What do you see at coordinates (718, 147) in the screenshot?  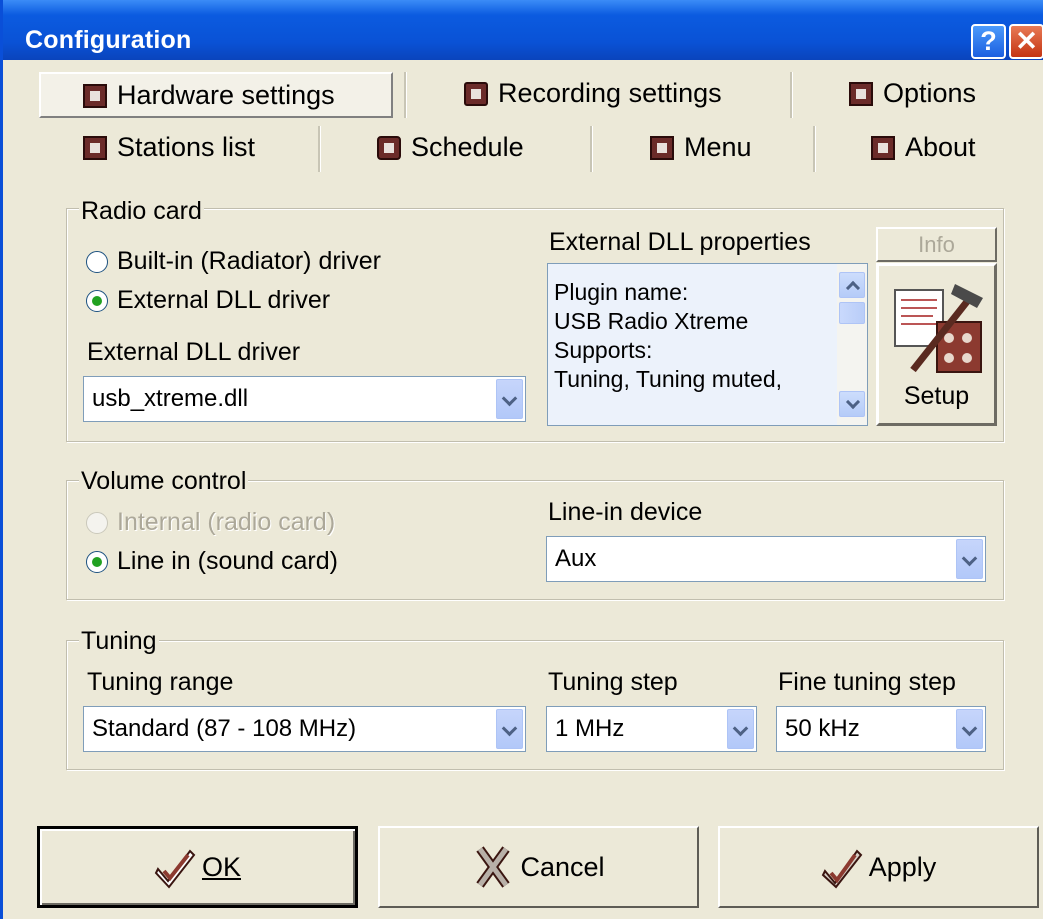 I see `tab-label: Menu` at bounding box center [718, 147].